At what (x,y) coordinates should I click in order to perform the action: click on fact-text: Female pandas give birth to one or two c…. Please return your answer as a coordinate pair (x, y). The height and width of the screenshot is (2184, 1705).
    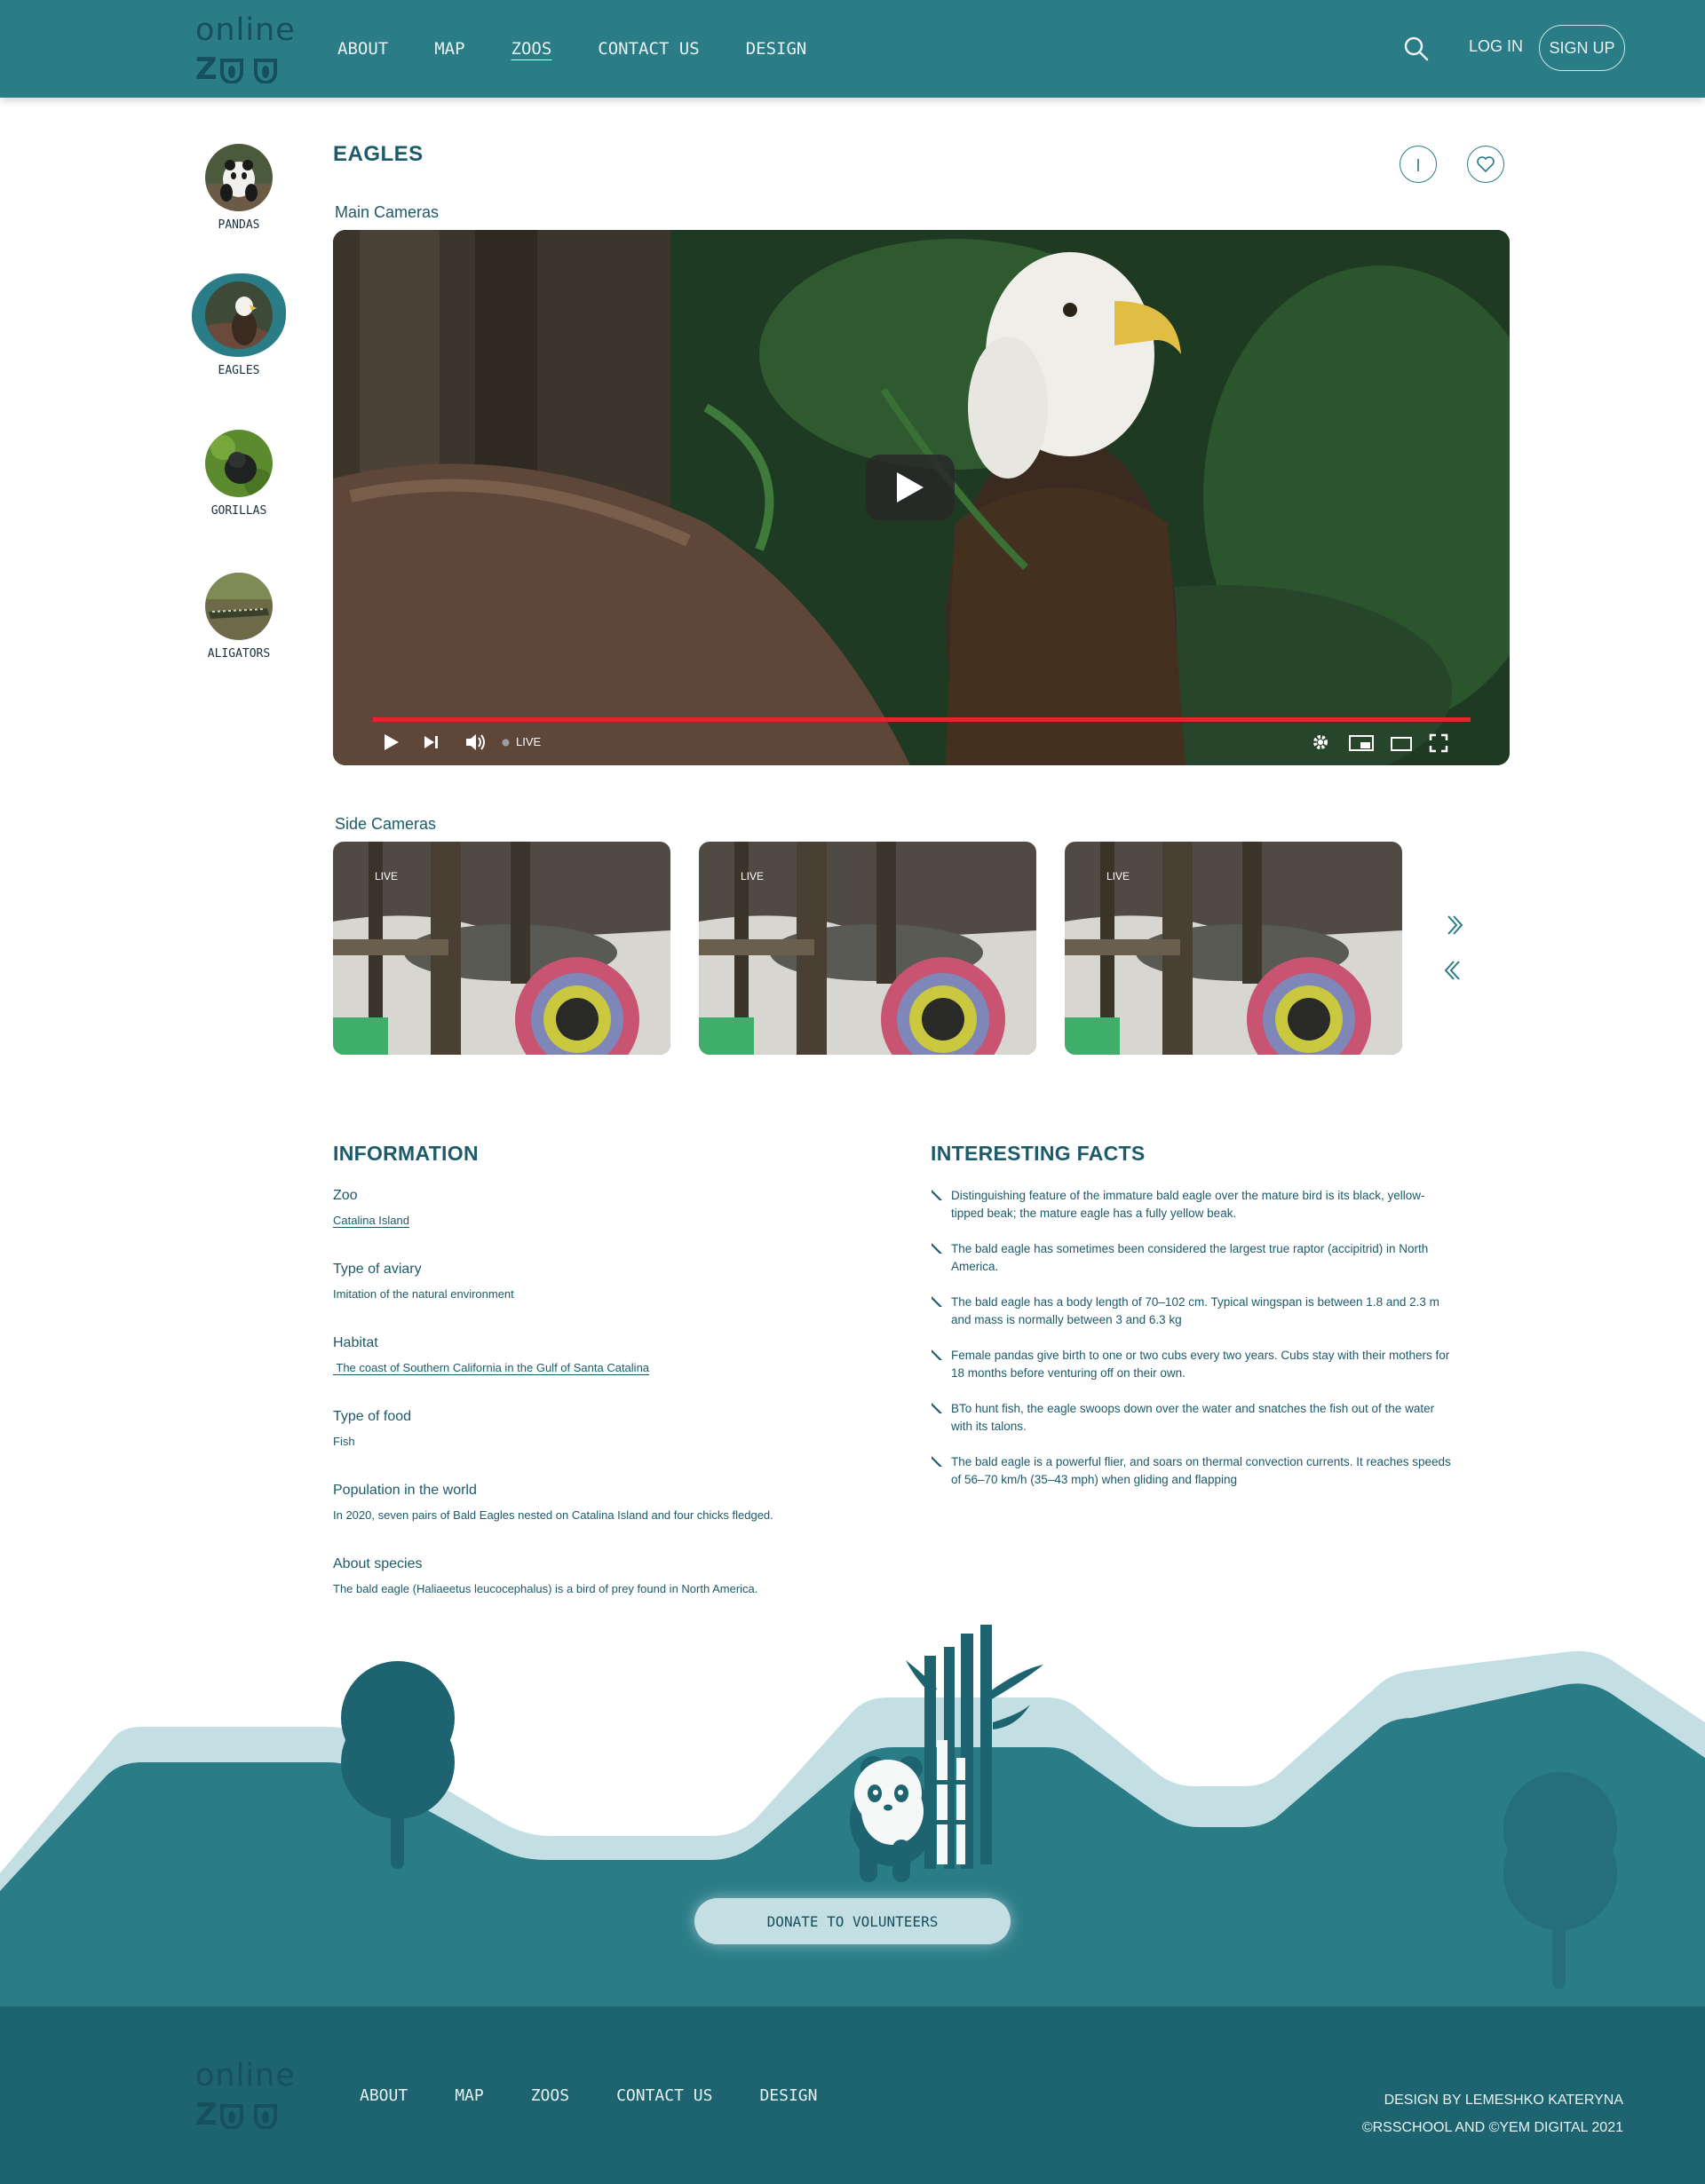
    Looking at the image, I should click on (1201, 1364).